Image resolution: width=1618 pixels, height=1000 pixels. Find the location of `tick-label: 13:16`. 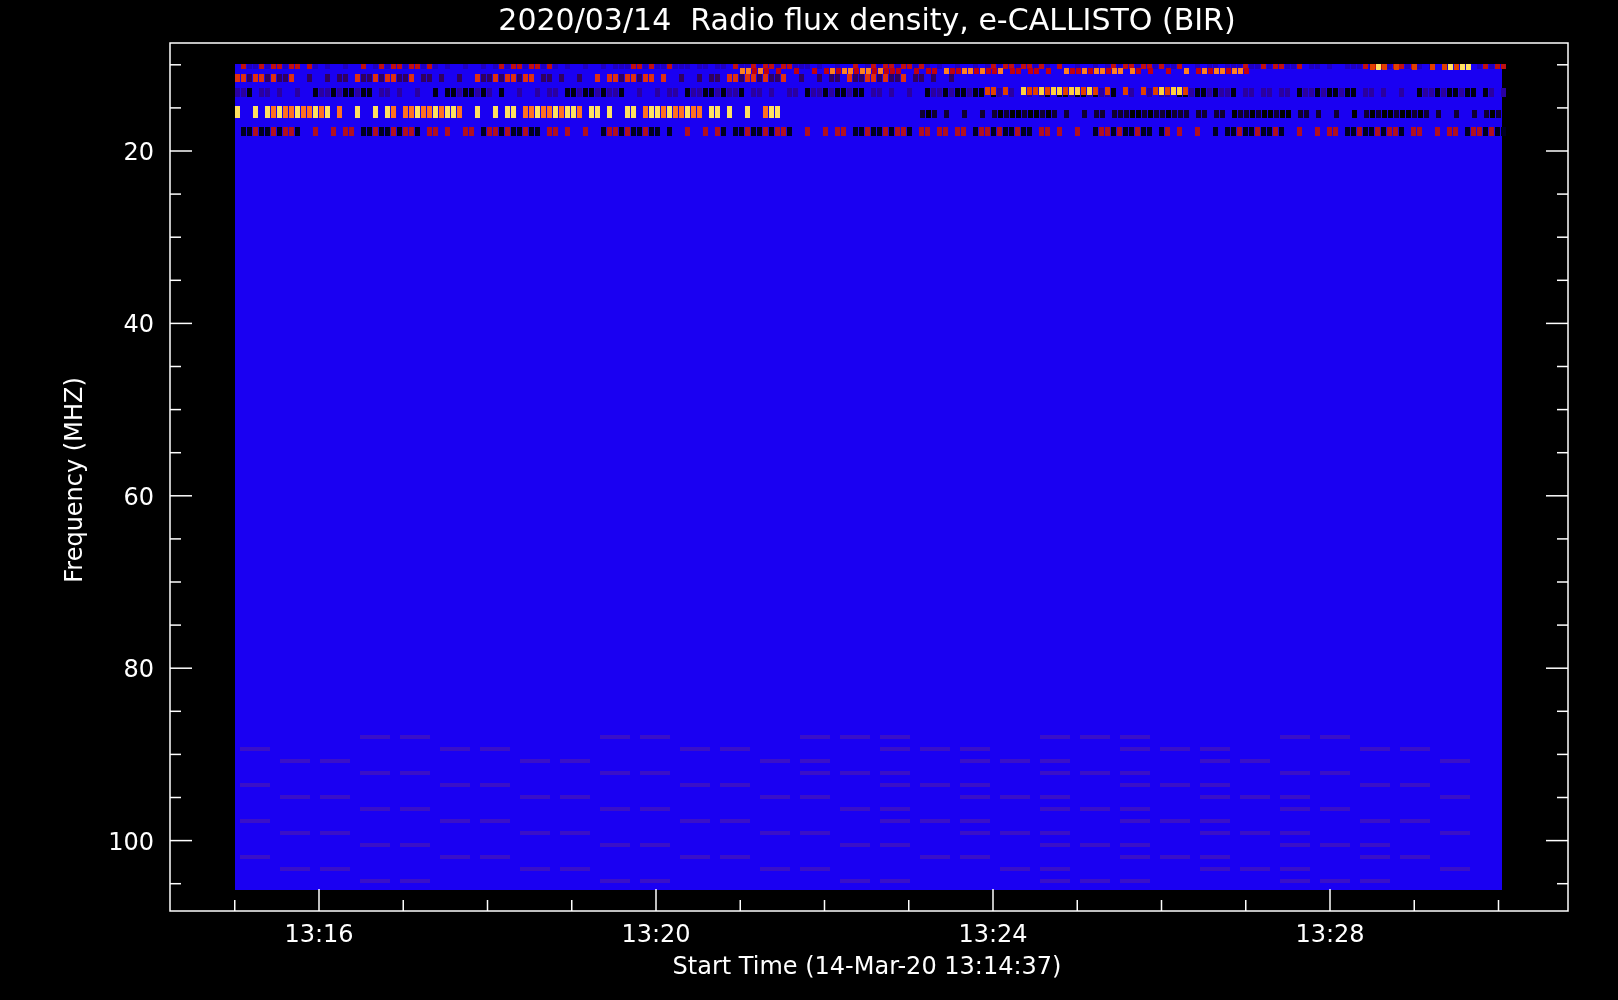

tick-label: 13:16 is located at coordinates (319, 934).